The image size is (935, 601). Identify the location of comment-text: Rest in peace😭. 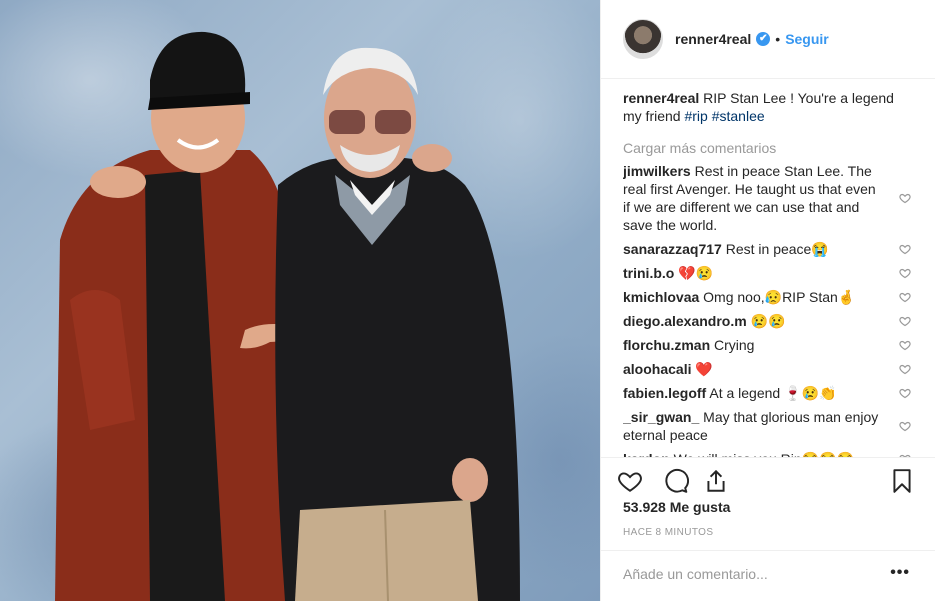
(777, 249).